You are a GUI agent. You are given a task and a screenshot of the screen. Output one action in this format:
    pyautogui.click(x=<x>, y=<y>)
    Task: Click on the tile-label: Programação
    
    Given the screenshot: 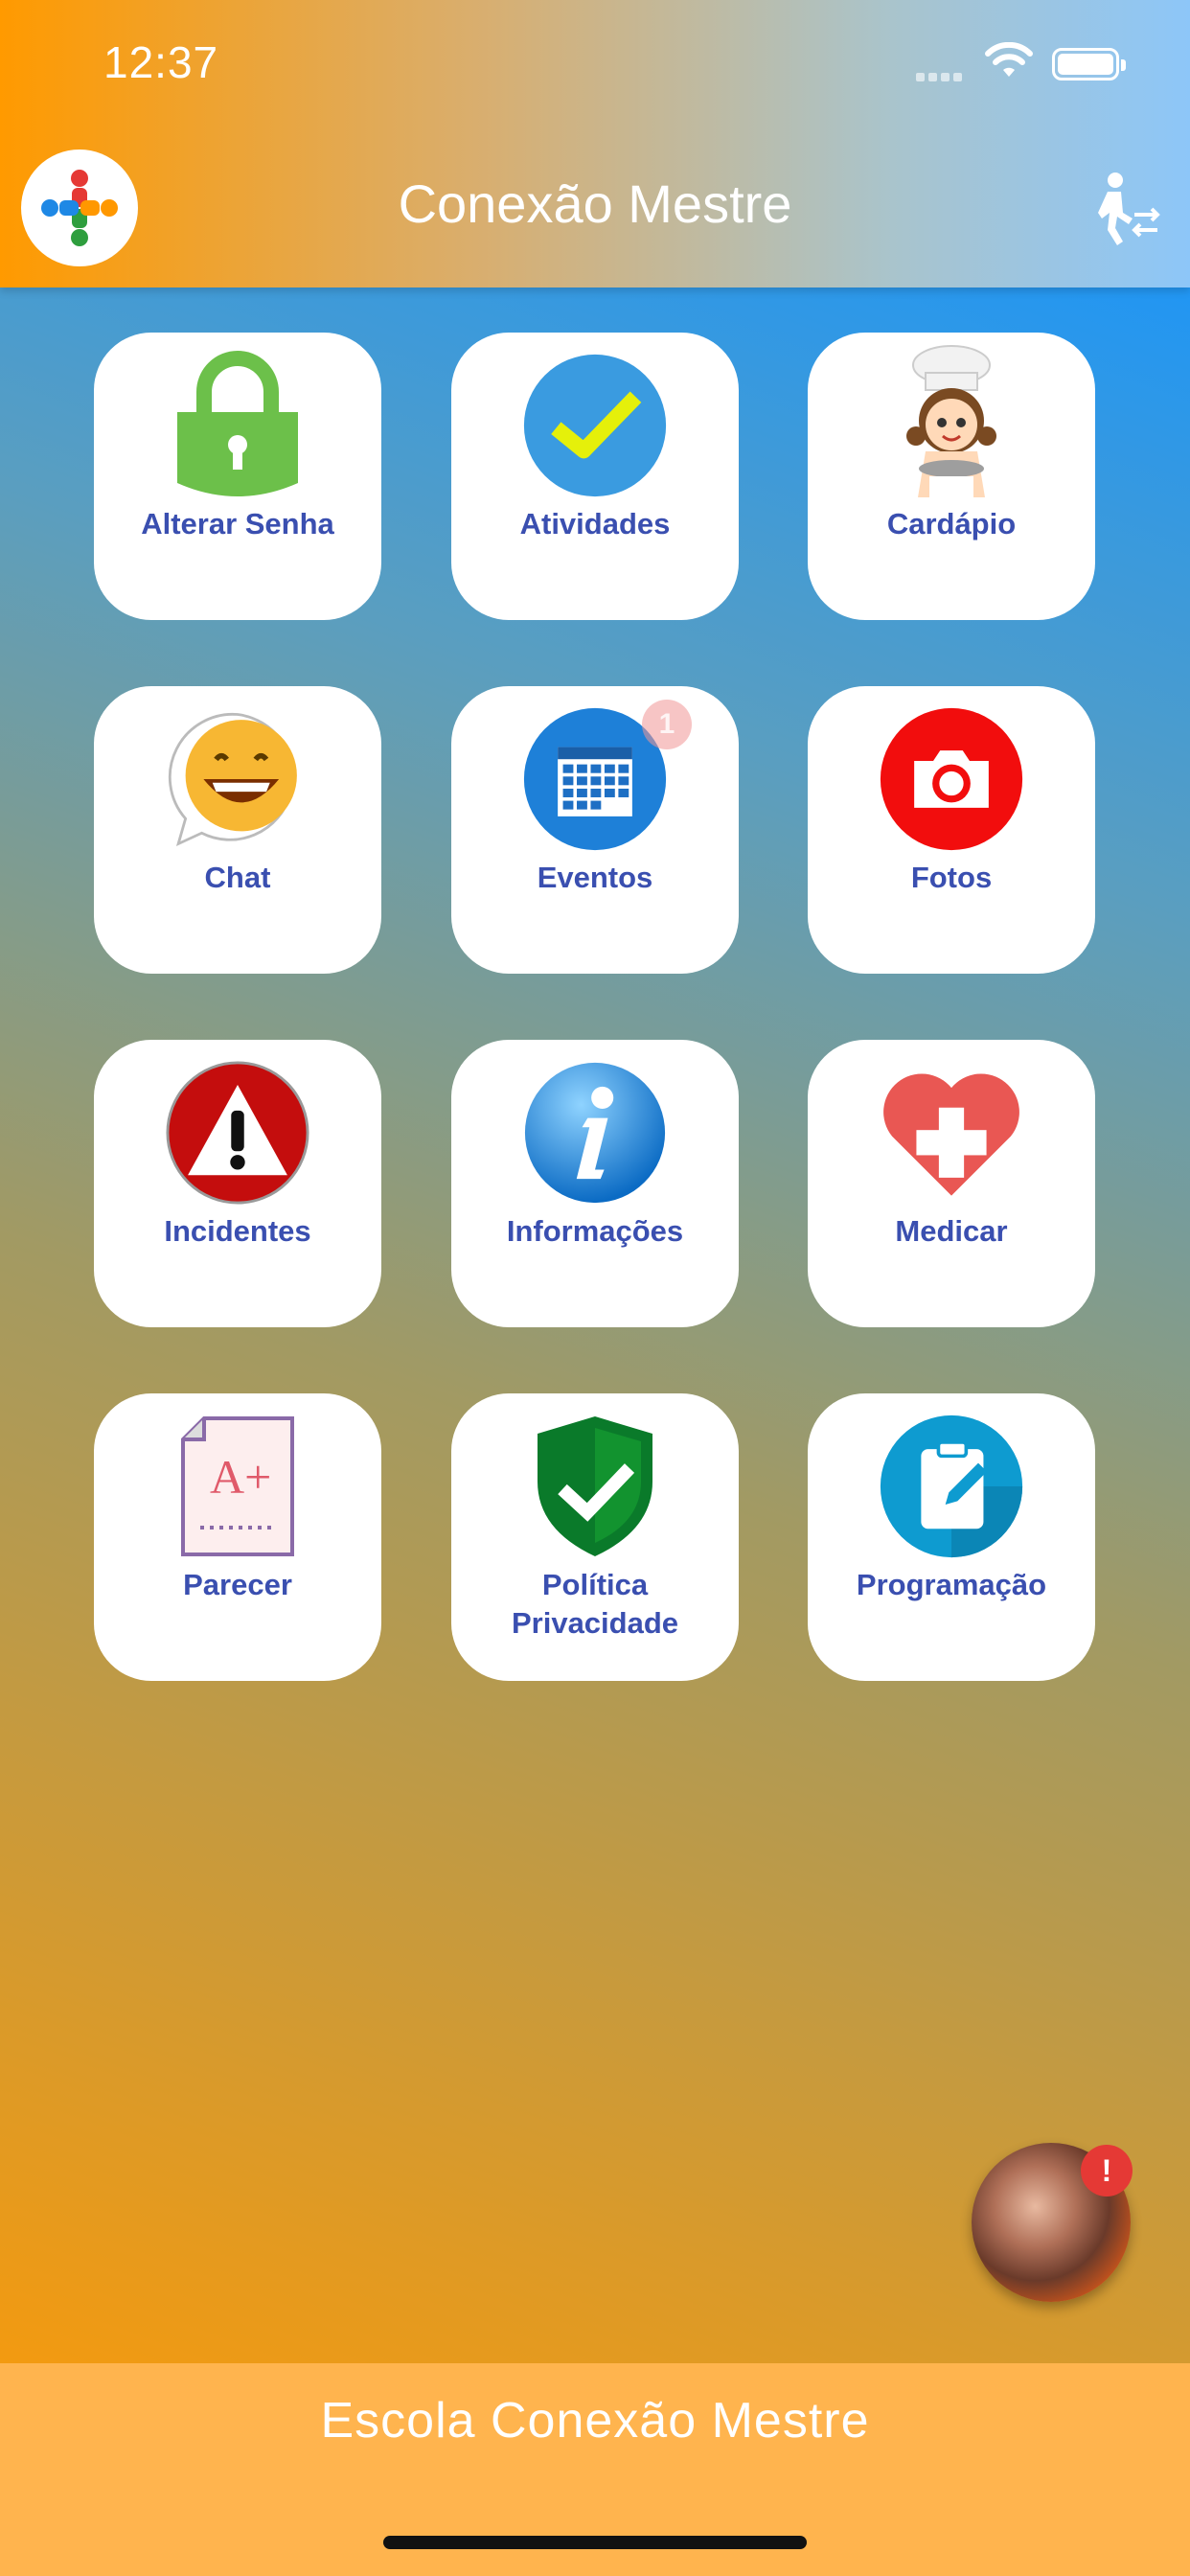 What is the action you would take?
    pyautogui.click(x=952, y=1584)
    